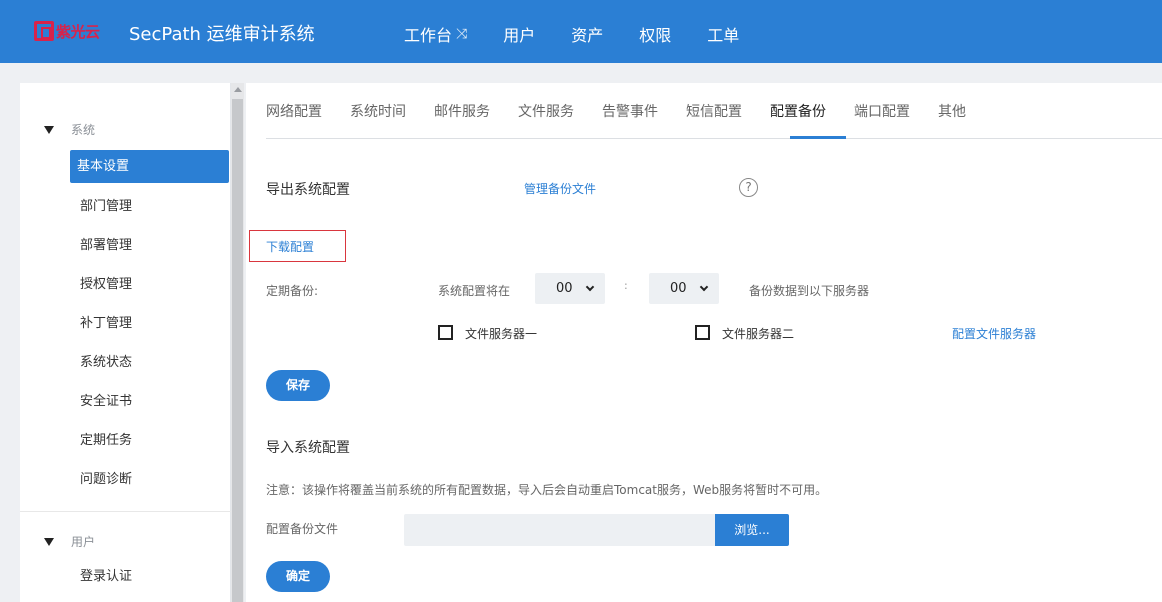 Image resolution: width=1162 pixels, height=602 pixels. What do you see at coordinates (149, 323) in the screenshot?
I see `sidebar-item-patches: 补丁管理` at bounding box center [149, 323].